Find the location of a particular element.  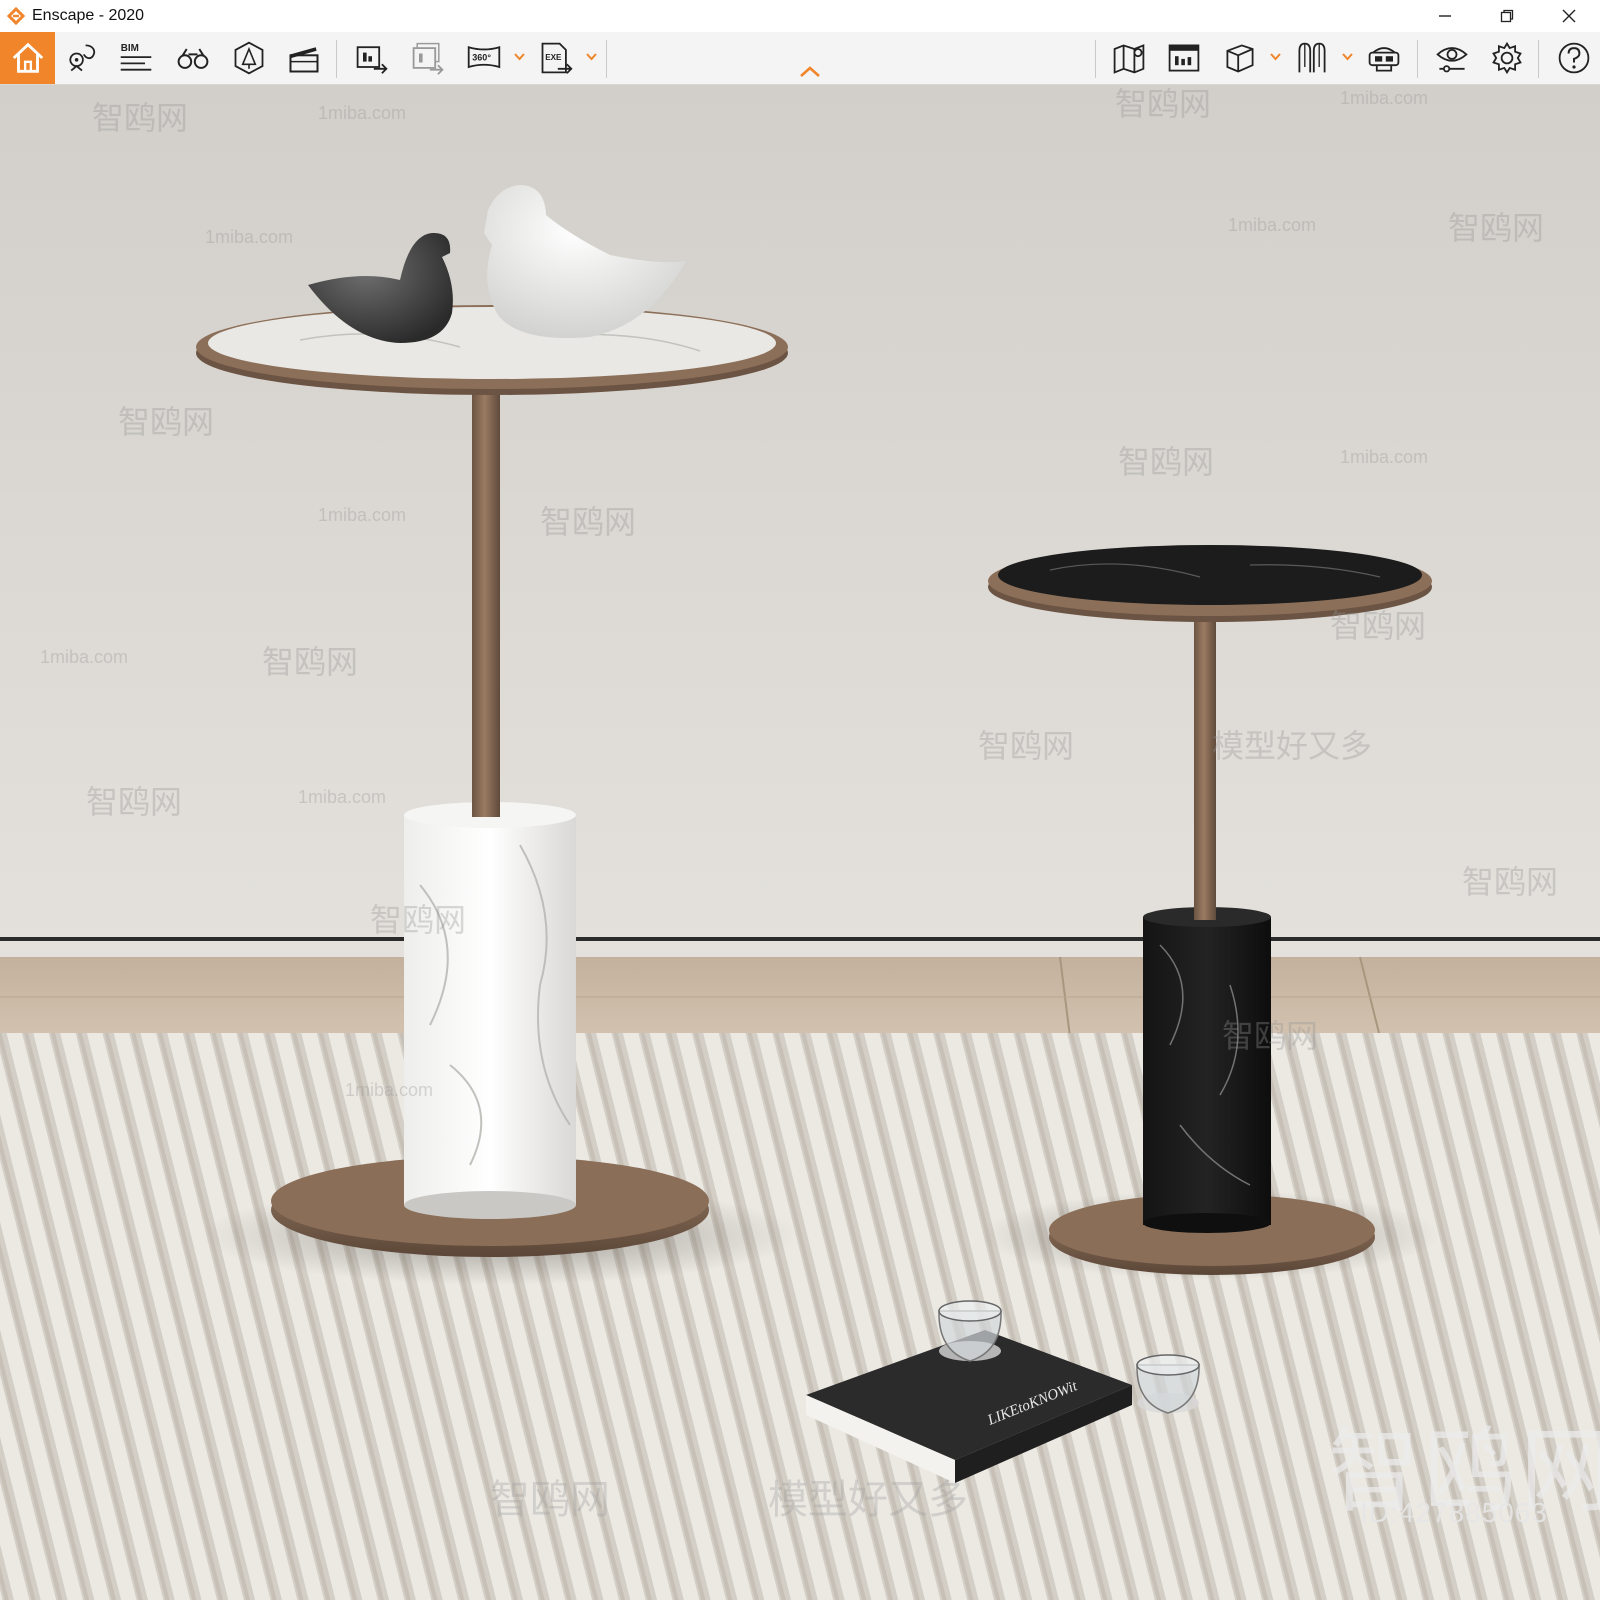

bim-label: BIM is located at coordinates (130, 48).